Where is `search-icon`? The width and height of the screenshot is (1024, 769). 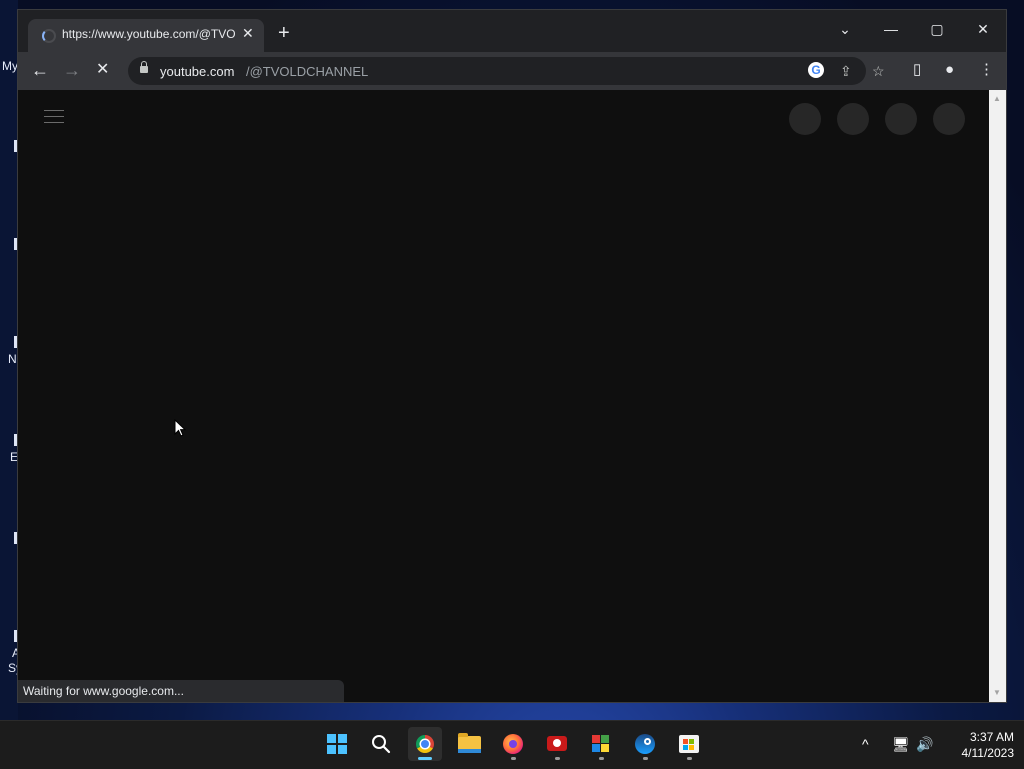
search-icon is located at coordinates (381, 744).